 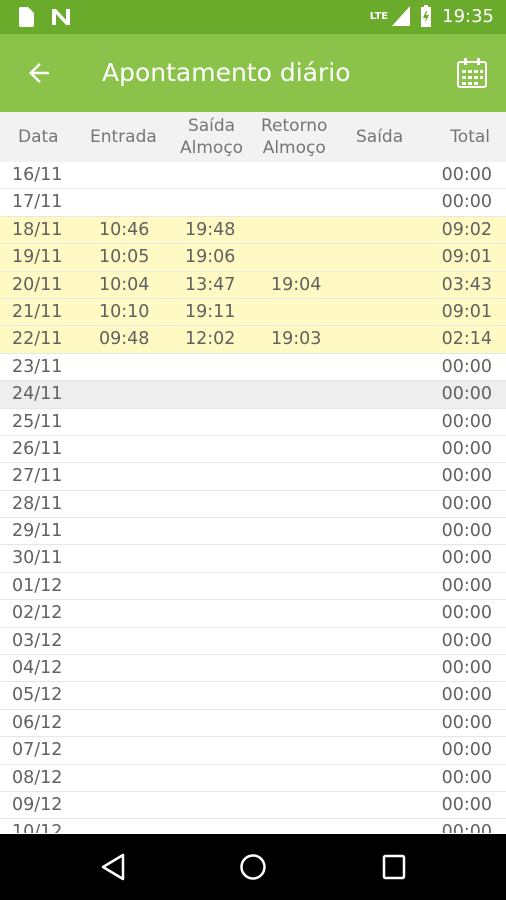 I want to click on table-row: 10/12 00:00, so click(x=253, y=826).